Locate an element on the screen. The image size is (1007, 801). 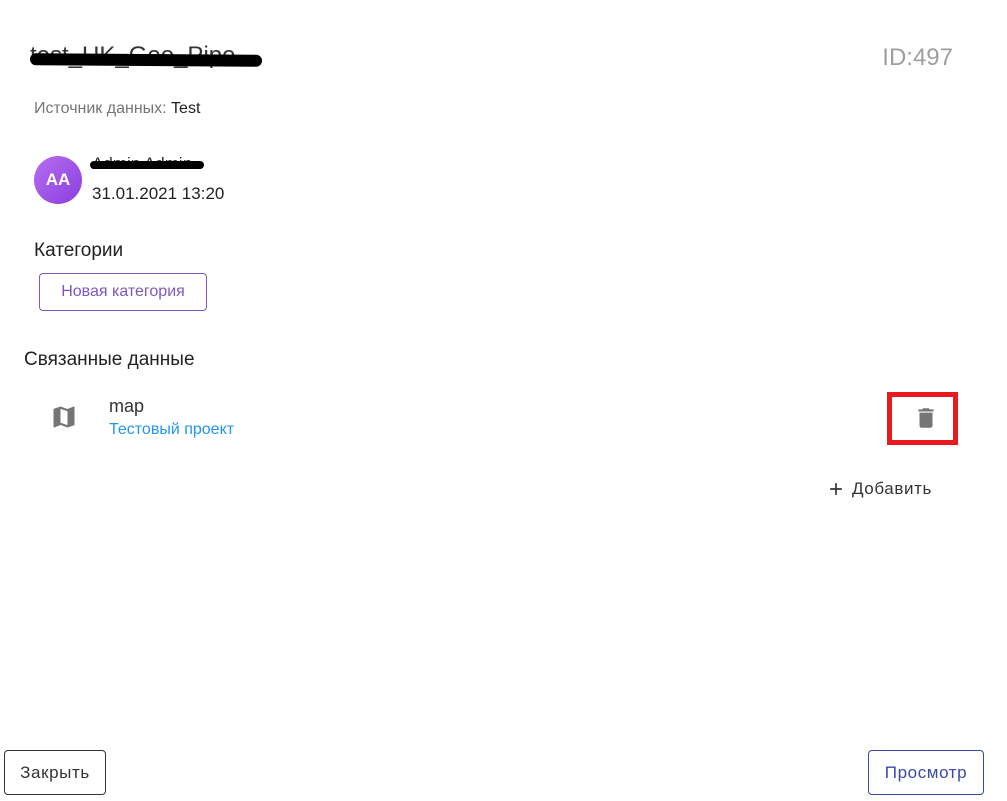
data-source-label: Источник данных: is located at coordinates (103, 108).